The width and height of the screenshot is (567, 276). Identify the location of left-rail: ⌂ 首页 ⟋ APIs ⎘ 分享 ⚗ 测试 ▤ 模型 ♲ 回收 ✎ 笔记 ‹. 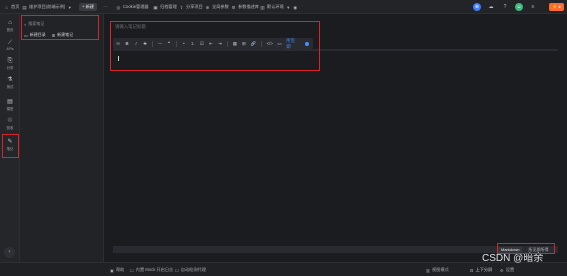
(10, 138).